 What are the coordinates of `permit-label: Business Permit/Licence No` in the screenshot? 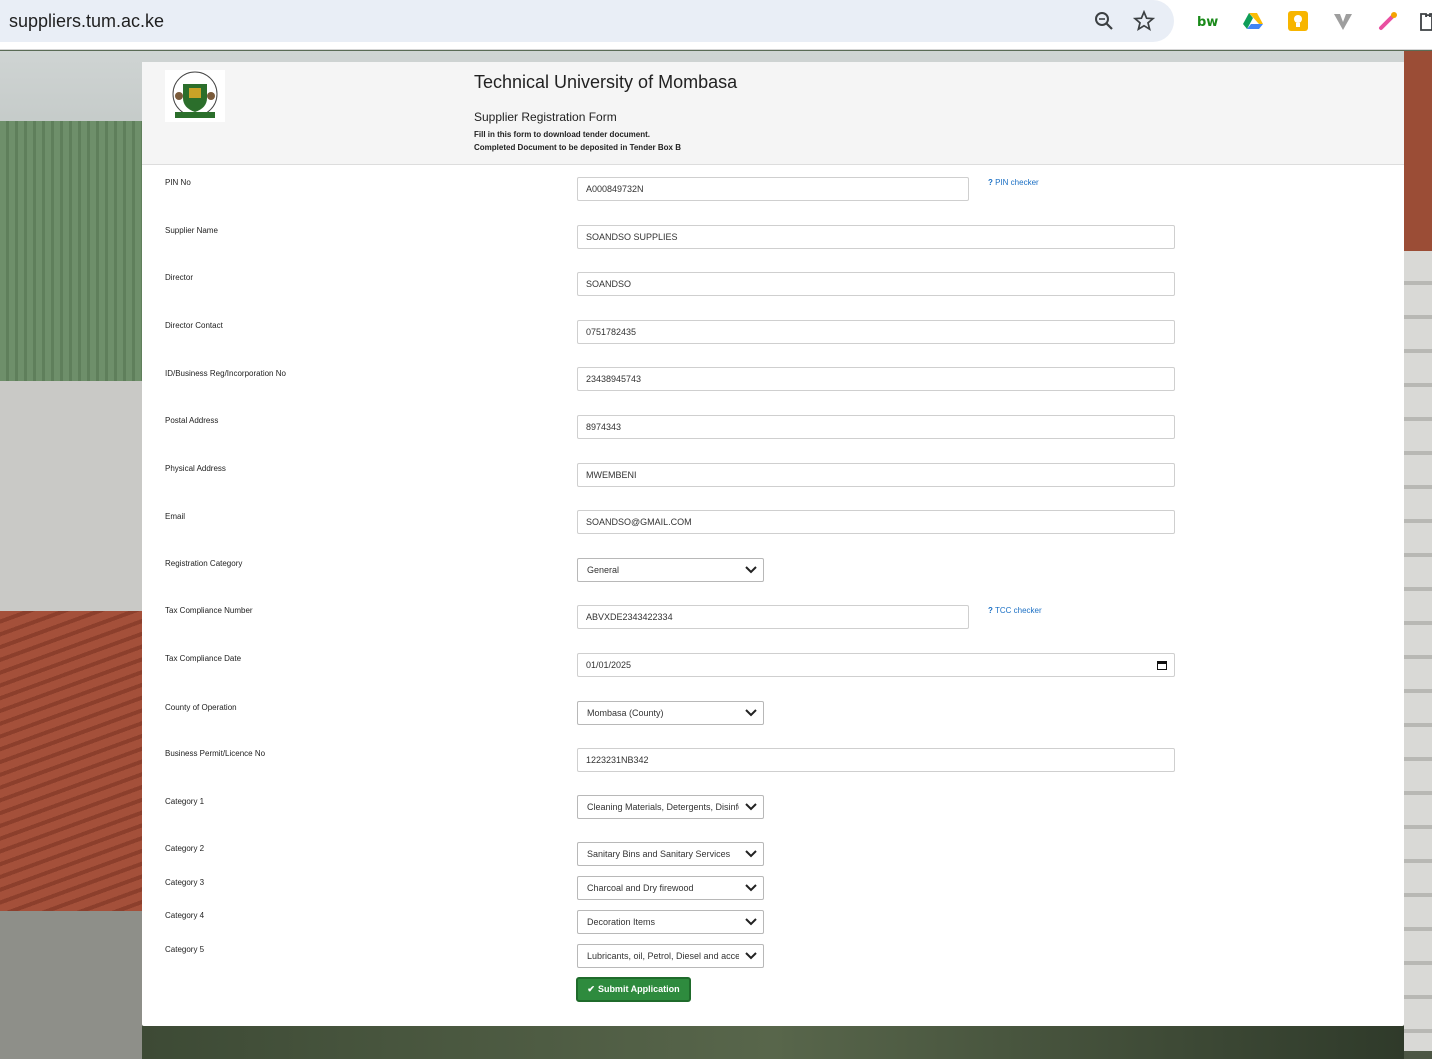 It's located at (215, 753).